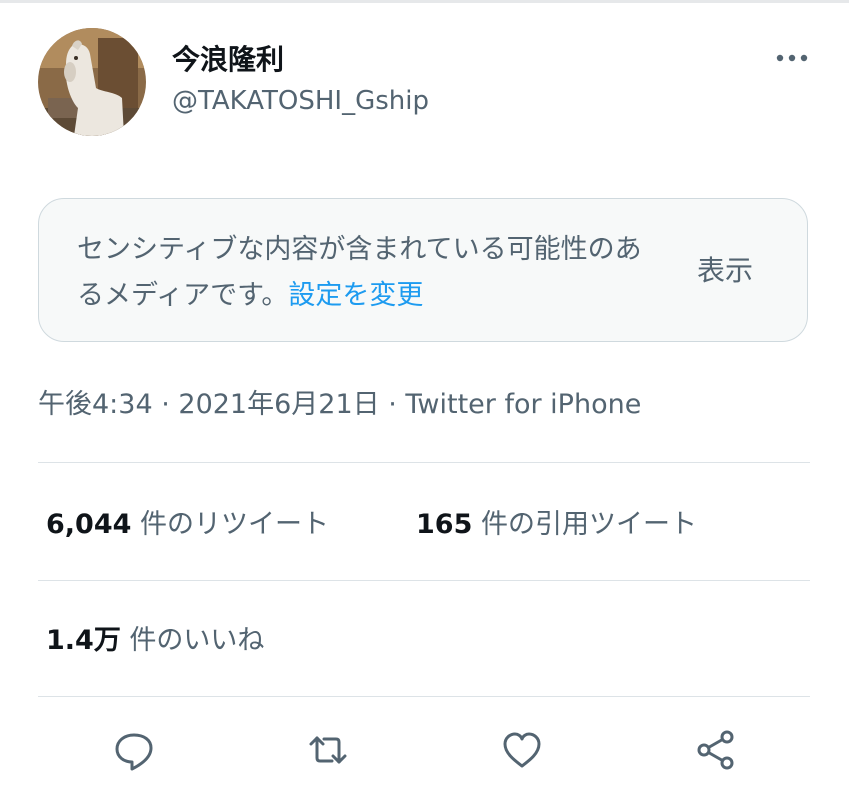  Describe the element at coordinates (328, 750) in the screenshot. I see `retweet-icon` at that location.